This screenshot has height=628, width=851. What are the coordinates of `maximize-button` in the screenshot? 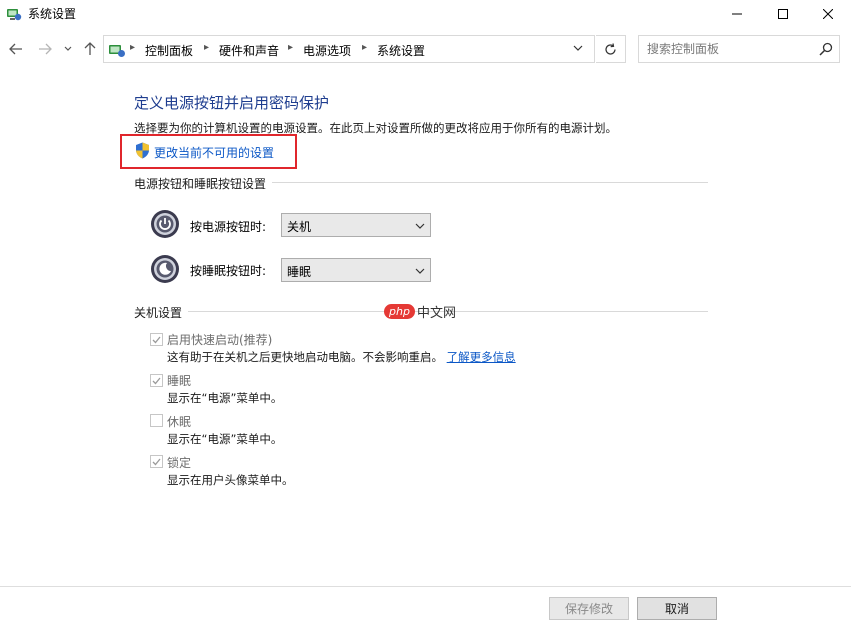 It's located at (783, 14).